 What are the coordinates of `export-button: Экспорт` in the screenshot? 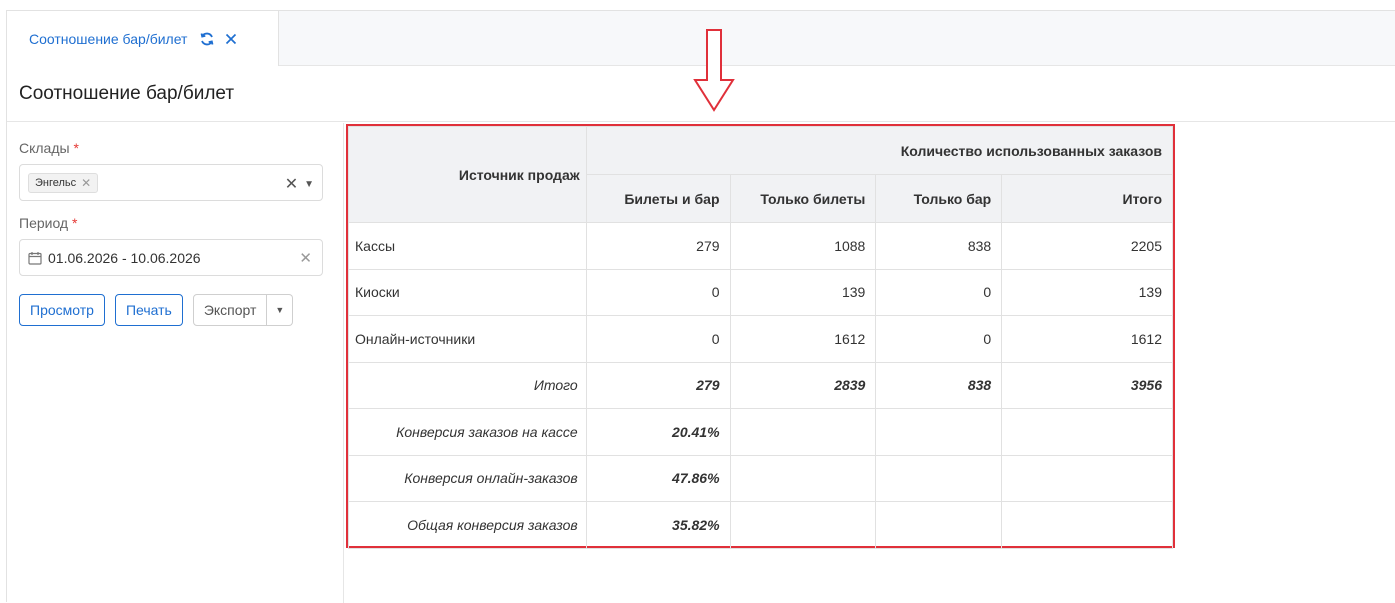 It's located at (230, 310).